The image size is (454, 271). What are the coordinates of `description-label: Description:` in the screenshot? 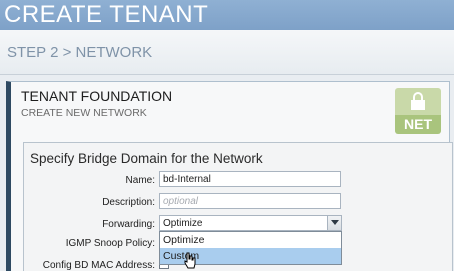 It's located at (128, 202).